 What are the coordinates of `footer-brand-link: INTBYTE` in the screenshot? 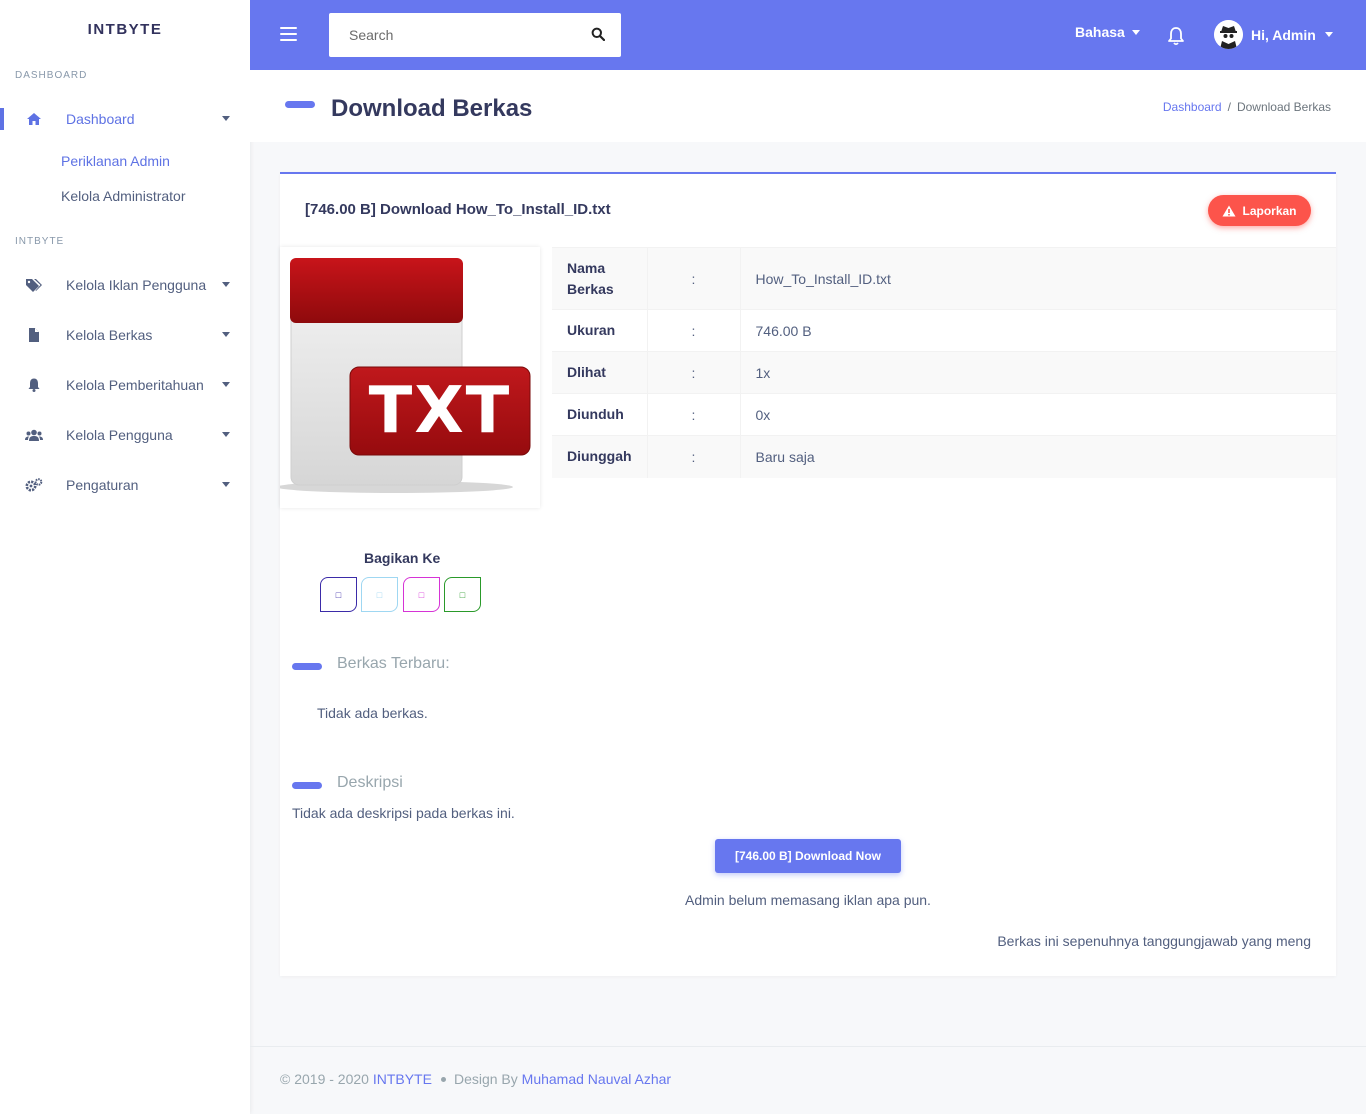 It's located at (402, 1079).